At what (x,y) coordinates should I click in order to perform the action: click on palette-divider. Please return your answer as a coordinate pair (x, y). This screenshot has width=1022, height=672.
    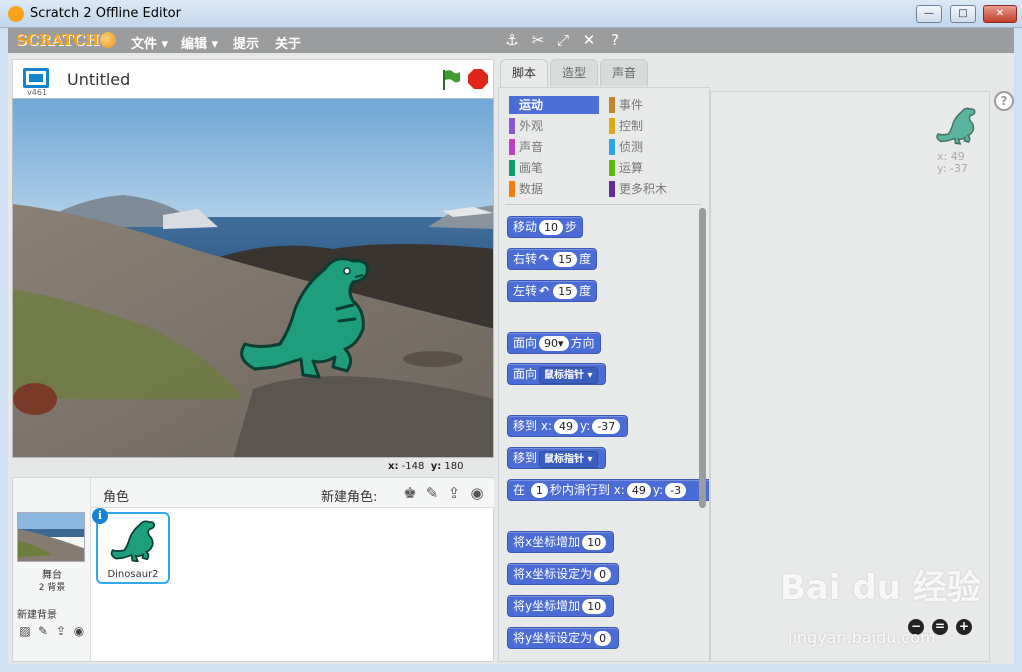
    Looking at the image, I should click on (603, 204).